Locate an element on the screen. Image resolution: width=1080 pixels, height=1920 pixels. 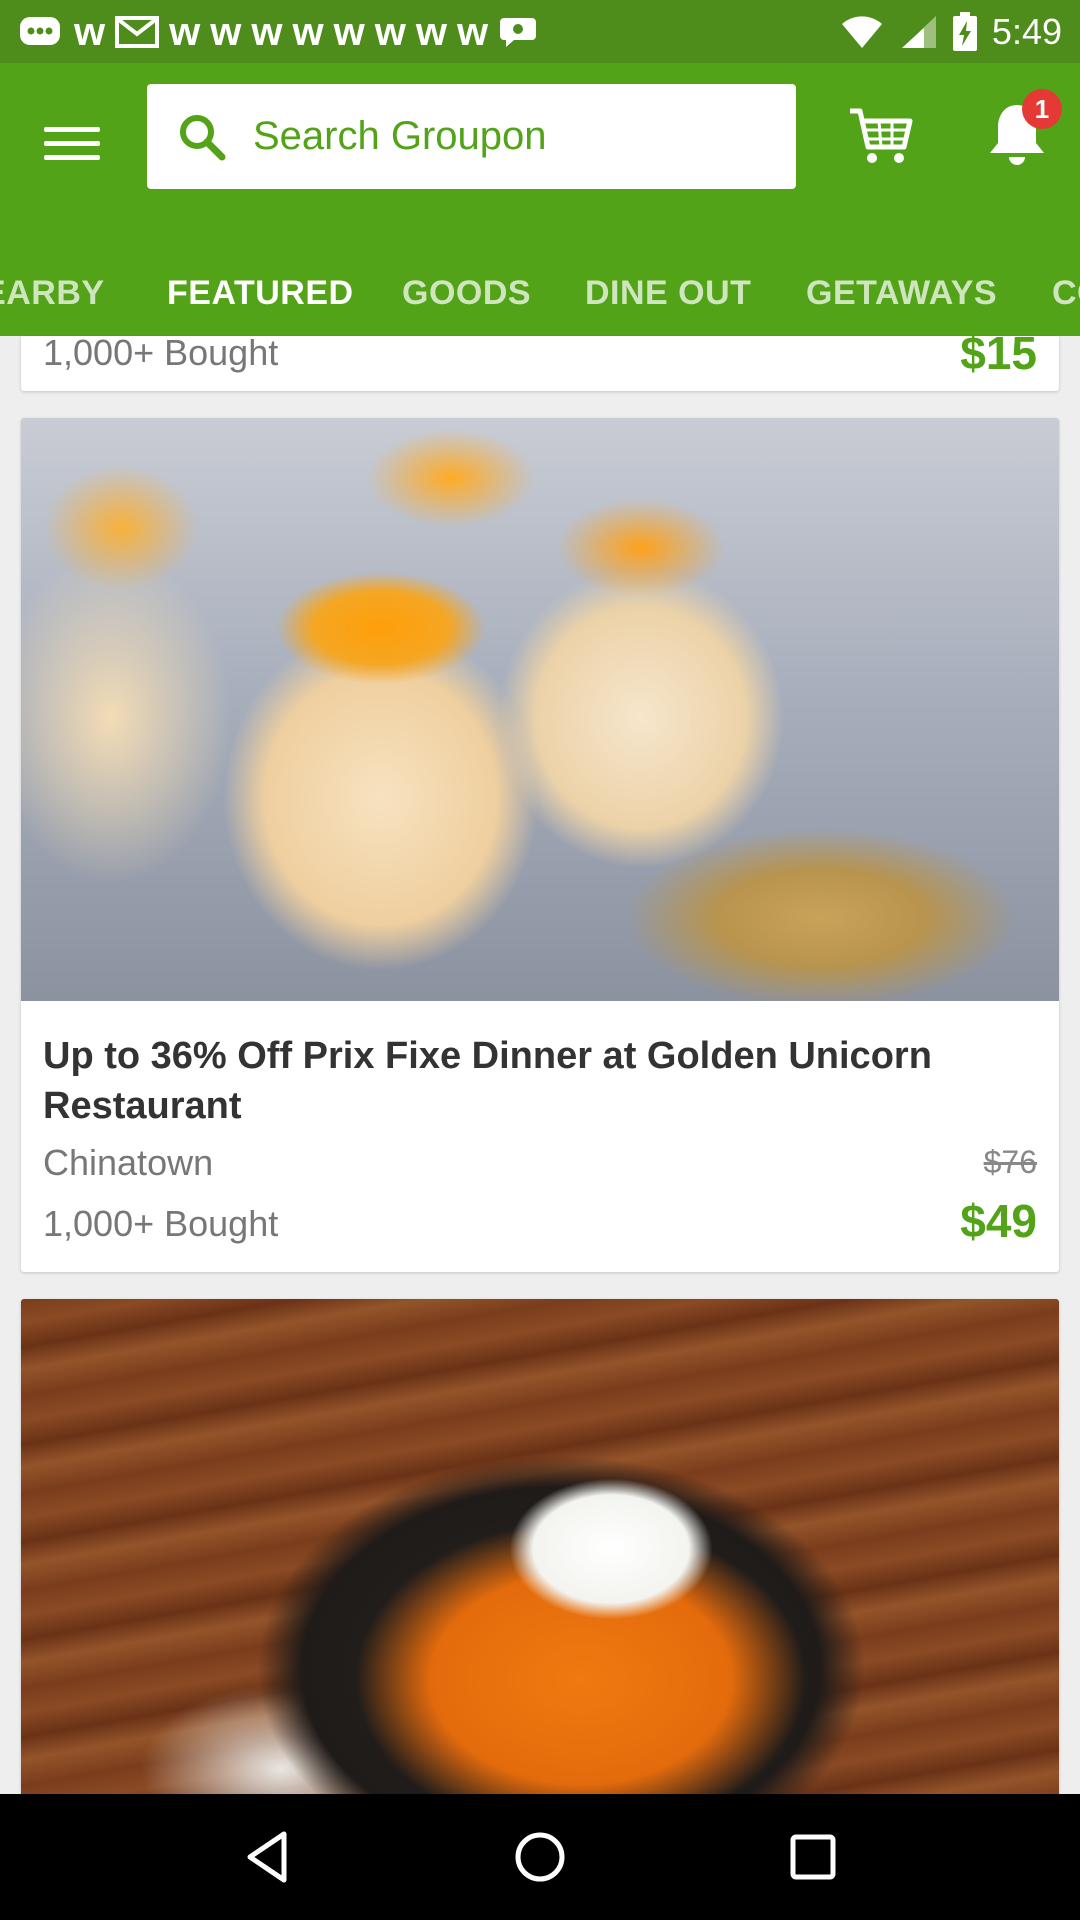
back-icon is located at coordinates (267, 1857).